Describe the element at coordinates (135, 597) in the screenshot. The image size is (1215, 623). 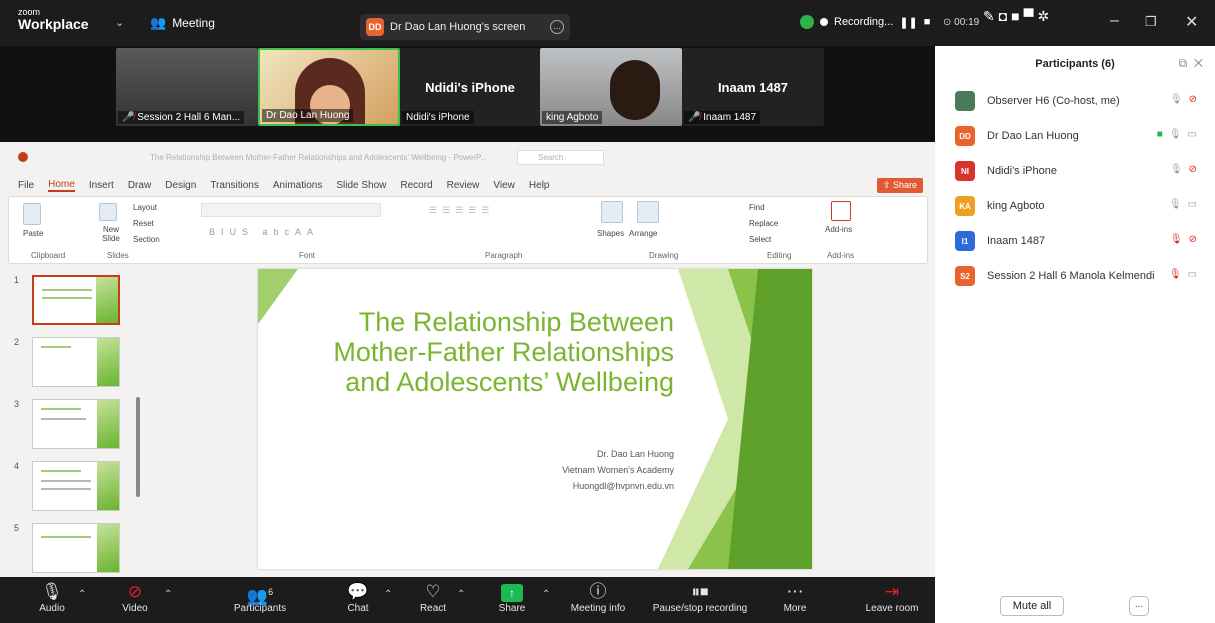
I see `video-button: ⊘ Video` at that location.